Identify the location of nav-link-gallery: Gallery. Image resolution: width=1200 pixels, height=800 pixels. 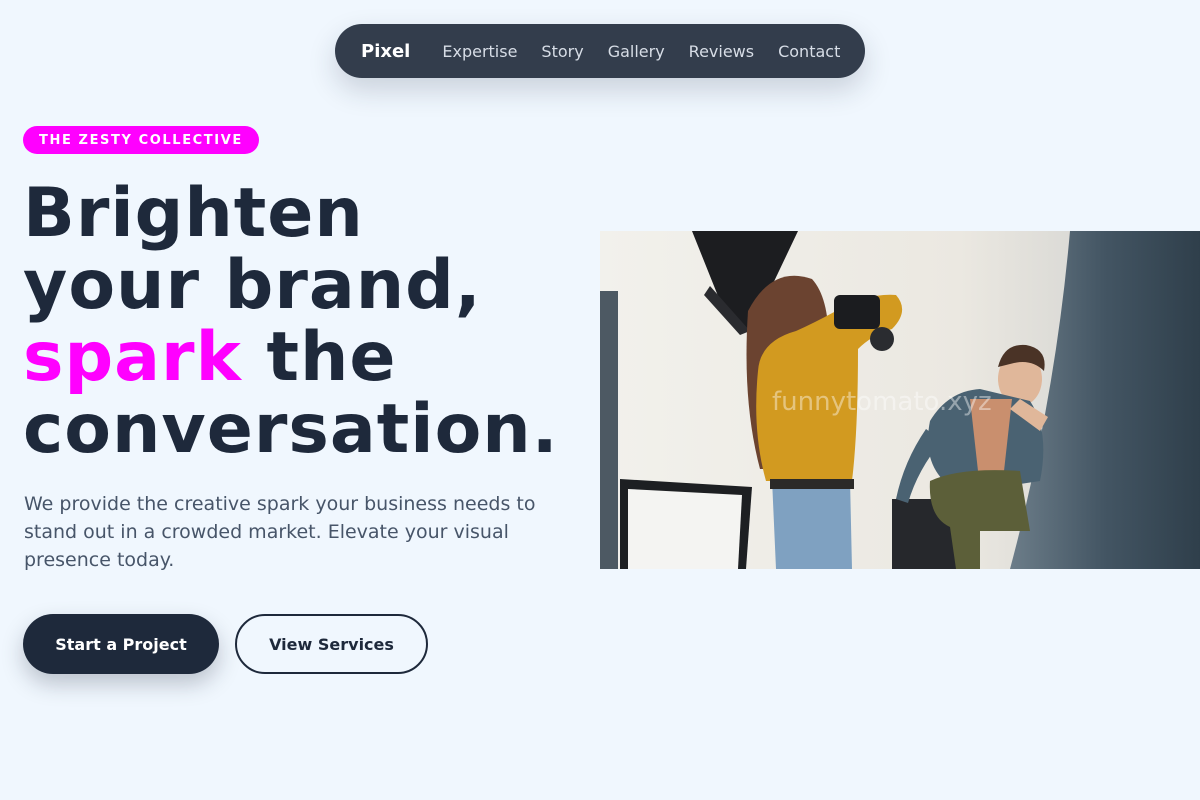
(636, 51).